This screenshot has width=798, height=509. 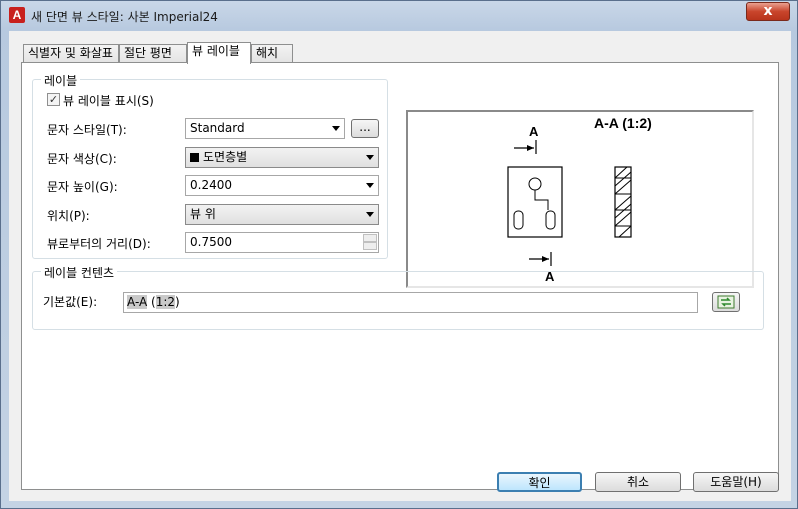 I want to click on bottom-arrow-head, so click(x=545, y=259).